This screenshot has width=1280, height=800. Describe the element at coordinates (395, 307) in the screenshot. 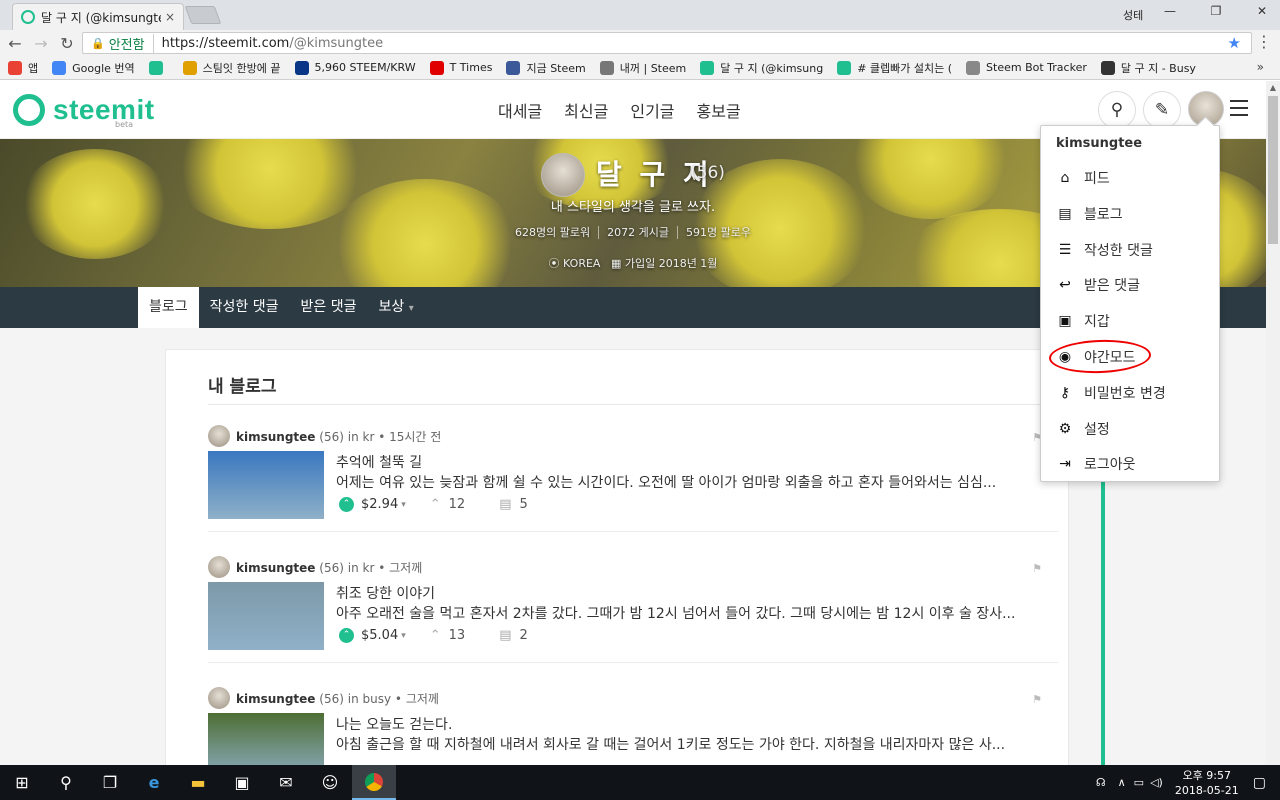

I see `tab-rewards: 보상 ▾` at that location.